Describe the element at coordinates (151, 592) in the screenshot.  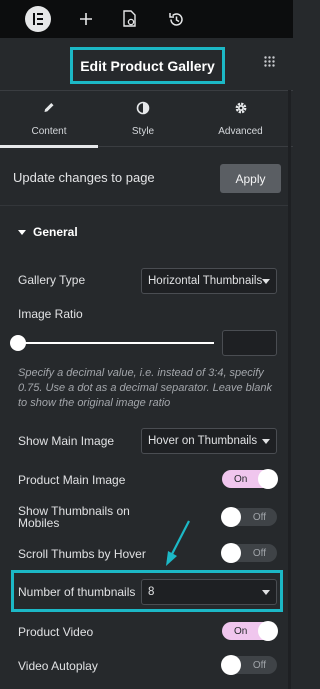
I see `number-of-thumbnails-value: 8` at that location.